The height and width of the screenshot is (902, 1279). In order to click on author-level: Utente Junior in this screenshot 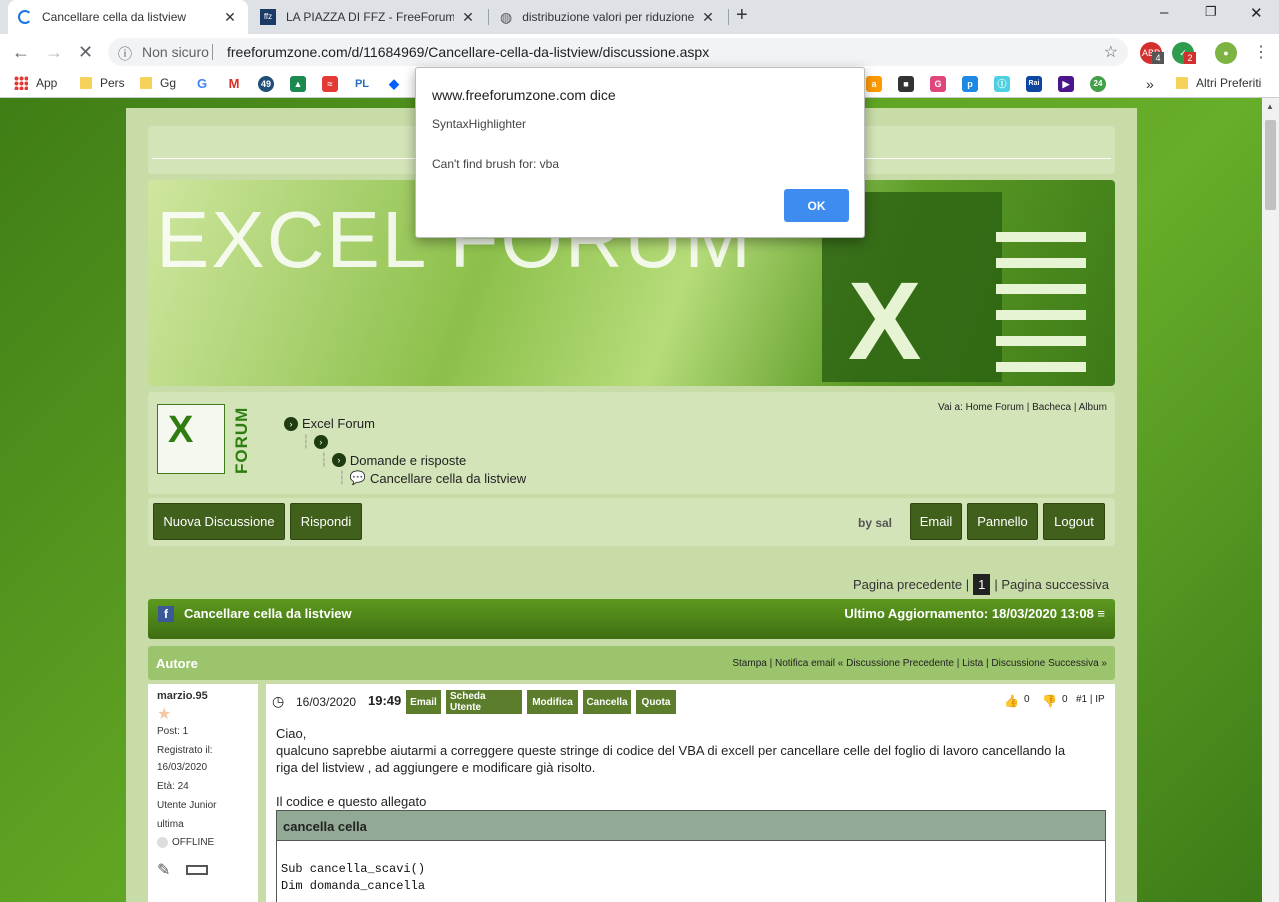, I will do `click(187, 805)`.